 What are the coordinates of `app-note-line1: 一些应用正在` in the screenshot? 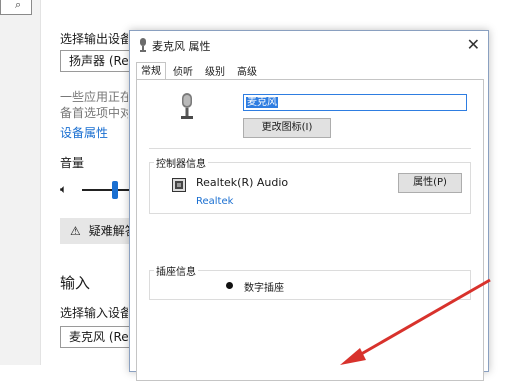 It's located at (94, 97).